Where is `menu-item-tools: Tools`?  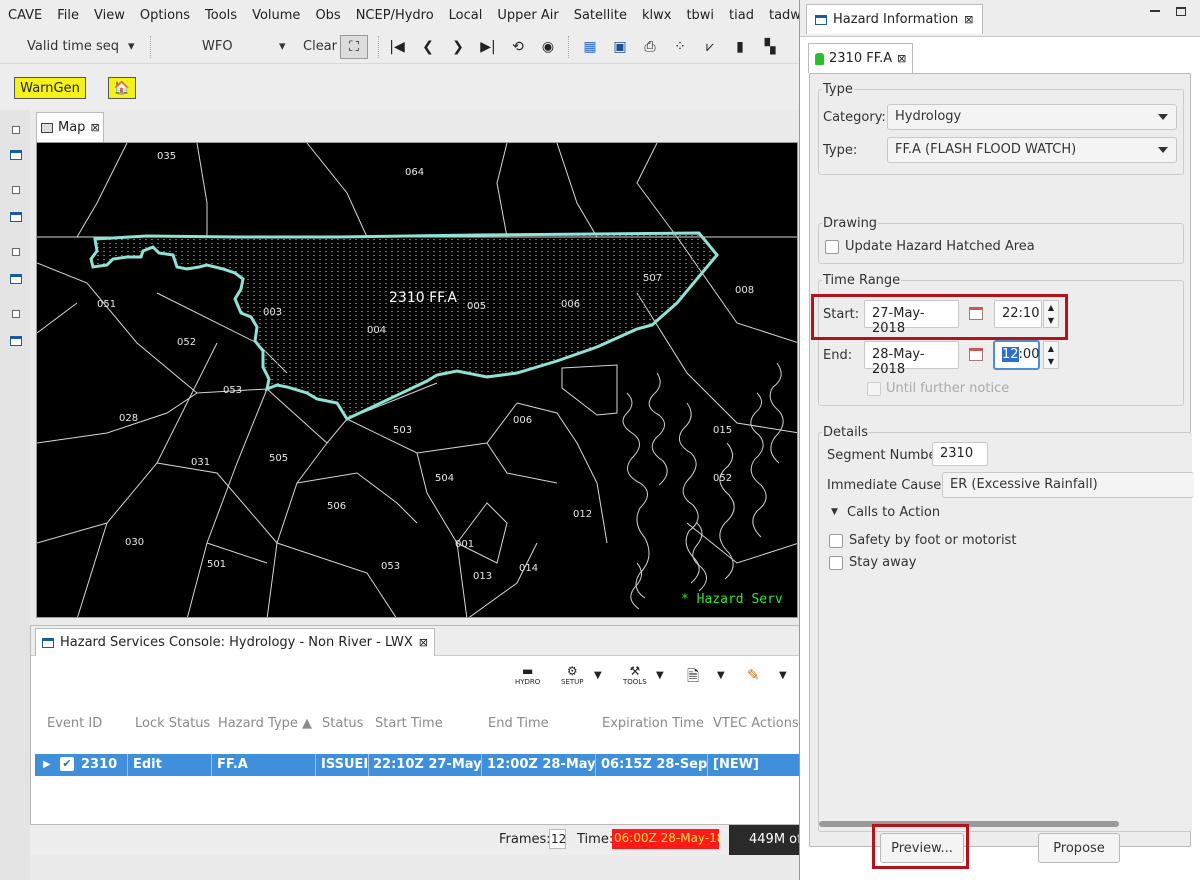
menu-item-tools: Tools is located at coordinates (221, 15).